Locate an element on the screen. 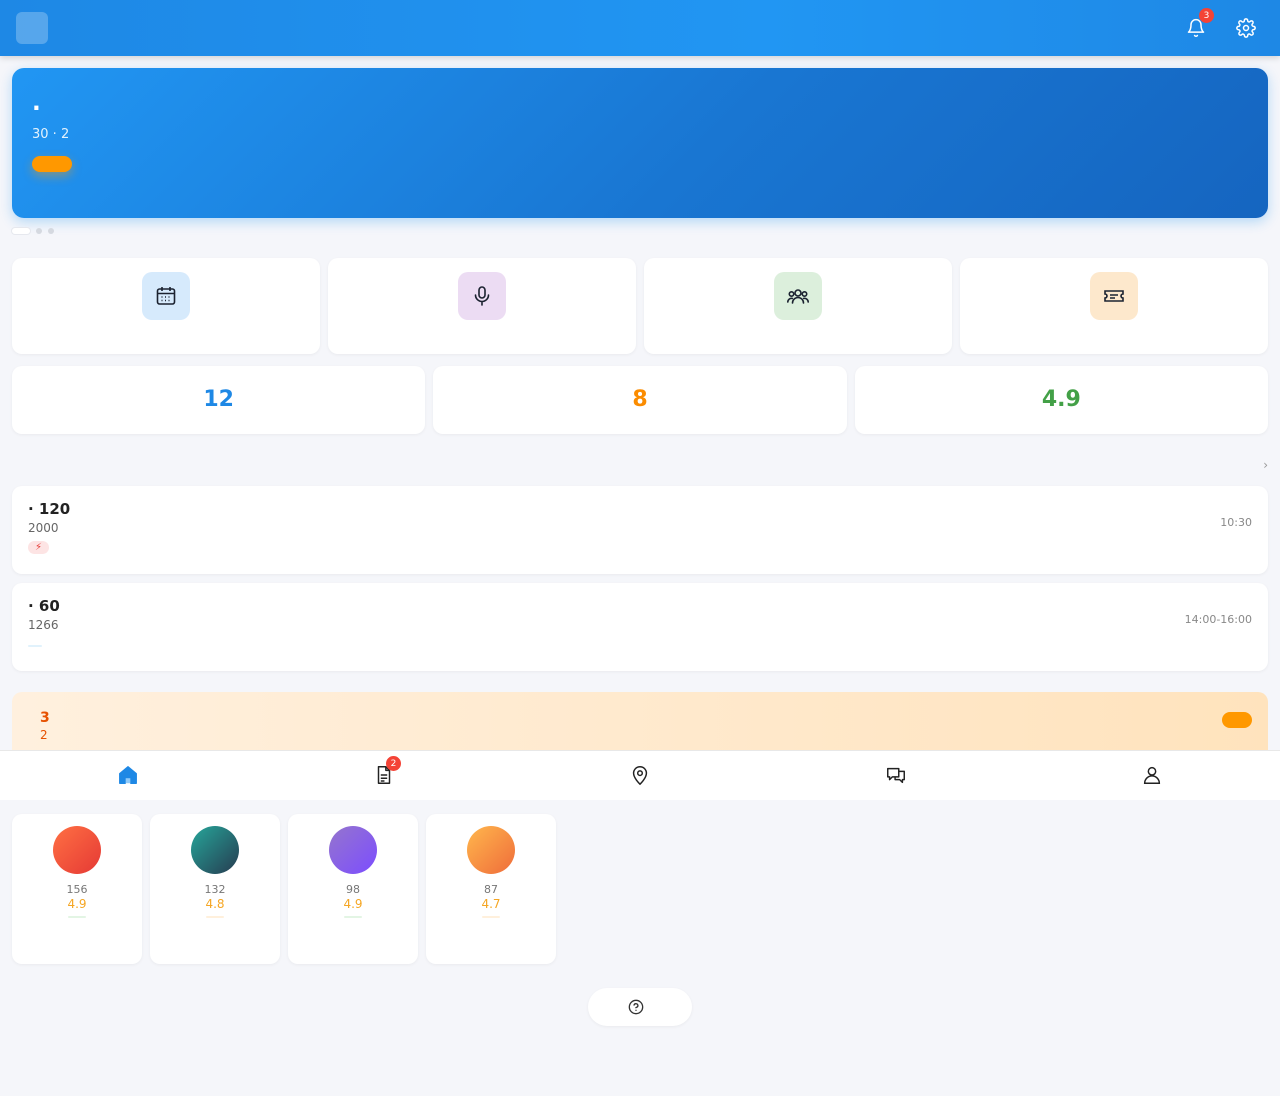 This screenshot has height=1096, width=1280. event-tag is located at coordinates (35, 646).